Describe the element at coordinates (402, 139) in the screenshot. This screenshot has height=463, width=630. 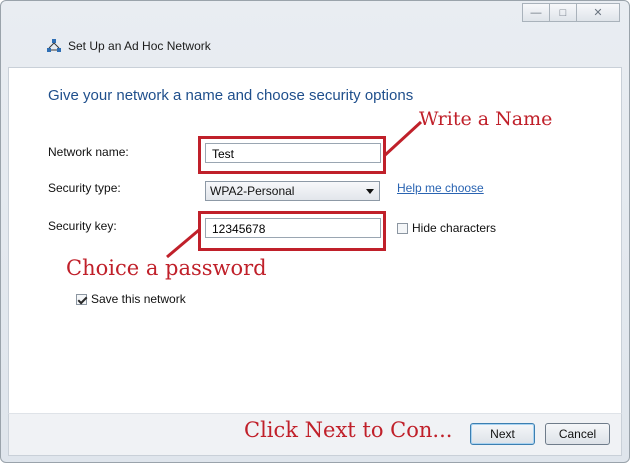
I see `arrow-to-name` at that location.